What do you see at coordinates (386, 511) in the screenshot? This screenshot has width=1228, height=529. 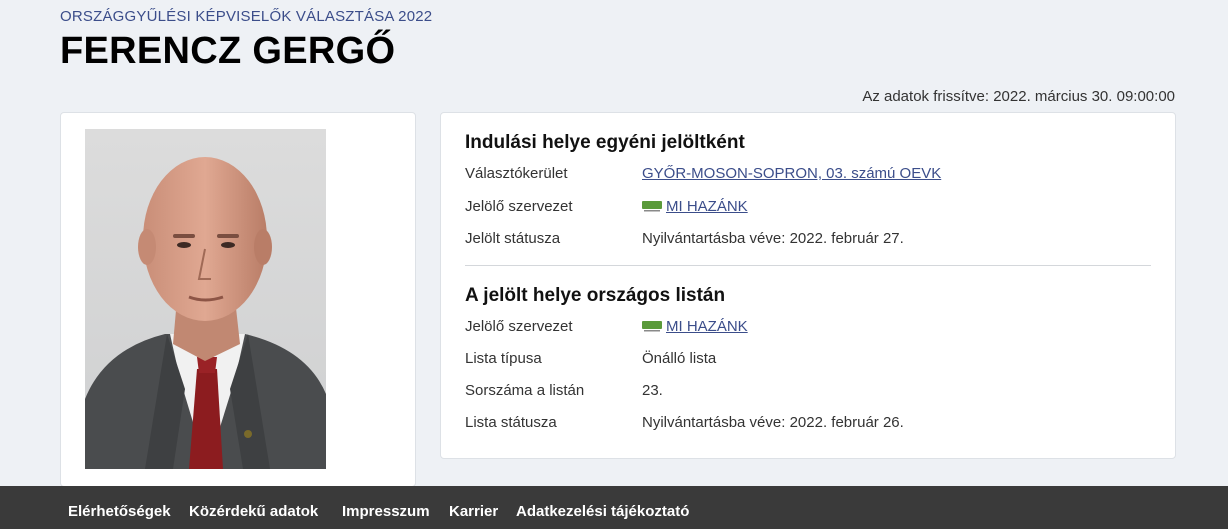 I see `footer-link-imprint: Impresszum` at bounding box center [386, 511].